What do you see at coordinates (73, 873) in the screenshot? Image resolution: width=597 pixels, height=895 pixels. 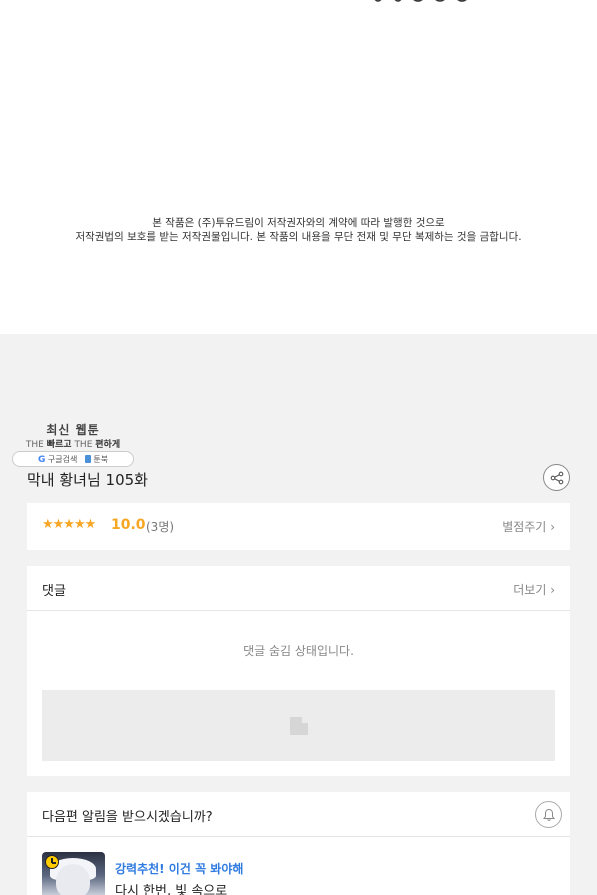 I see `recommendation-thumbnail` at bounding box center [73, 873].